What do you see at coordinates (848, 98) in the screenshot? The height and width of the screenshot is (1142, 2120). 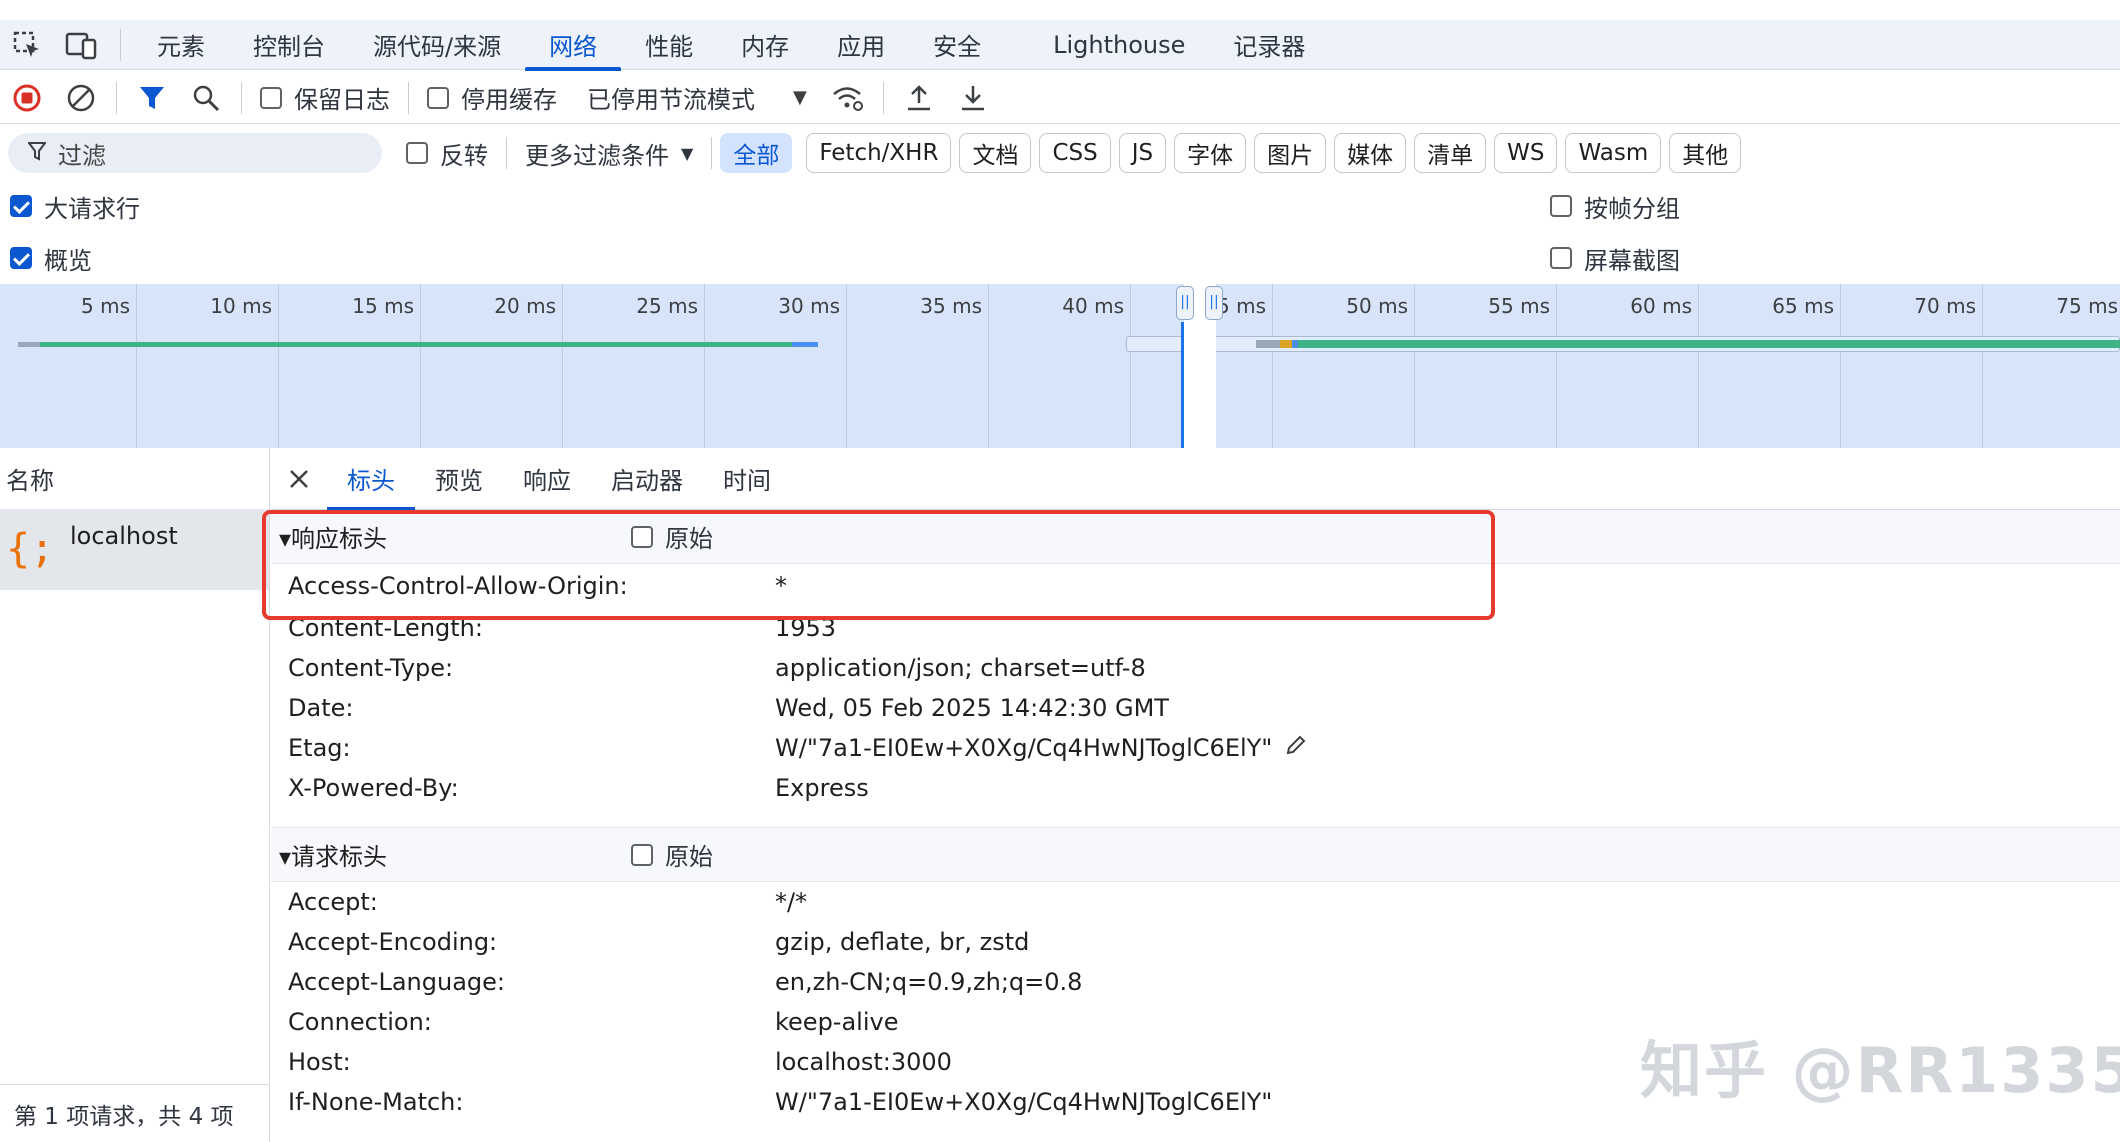 I see `network-conditions-icon` at bounding box center [848, 98].